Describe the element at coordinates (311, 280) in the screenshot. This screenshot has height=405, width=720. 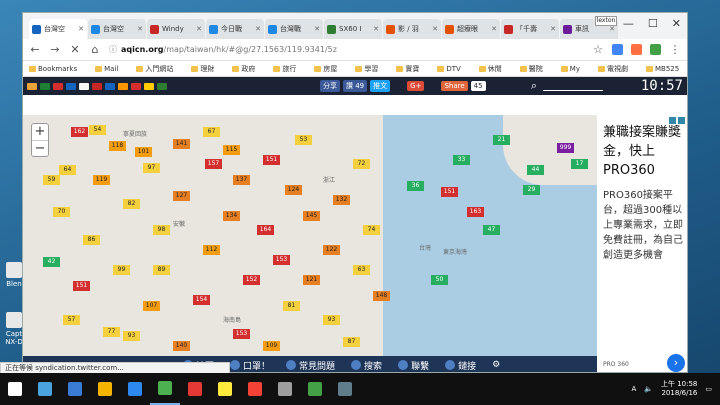
I see `aqi-station-marker: 121` at that location.